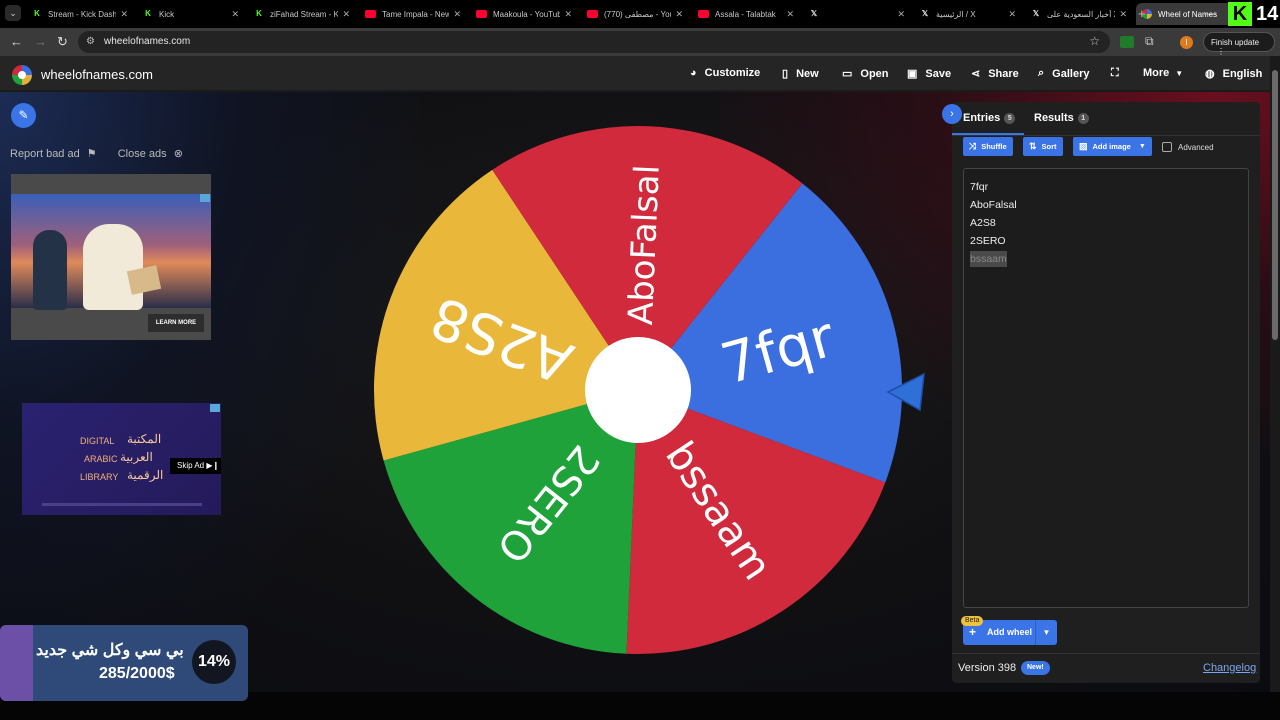 Image resolution: width=1280 pixels, height=720 pixels. Describe the element at coordinates (1063, 73) in the screenshot. I see `gallery-button: ⌕ Gallery` at that location.